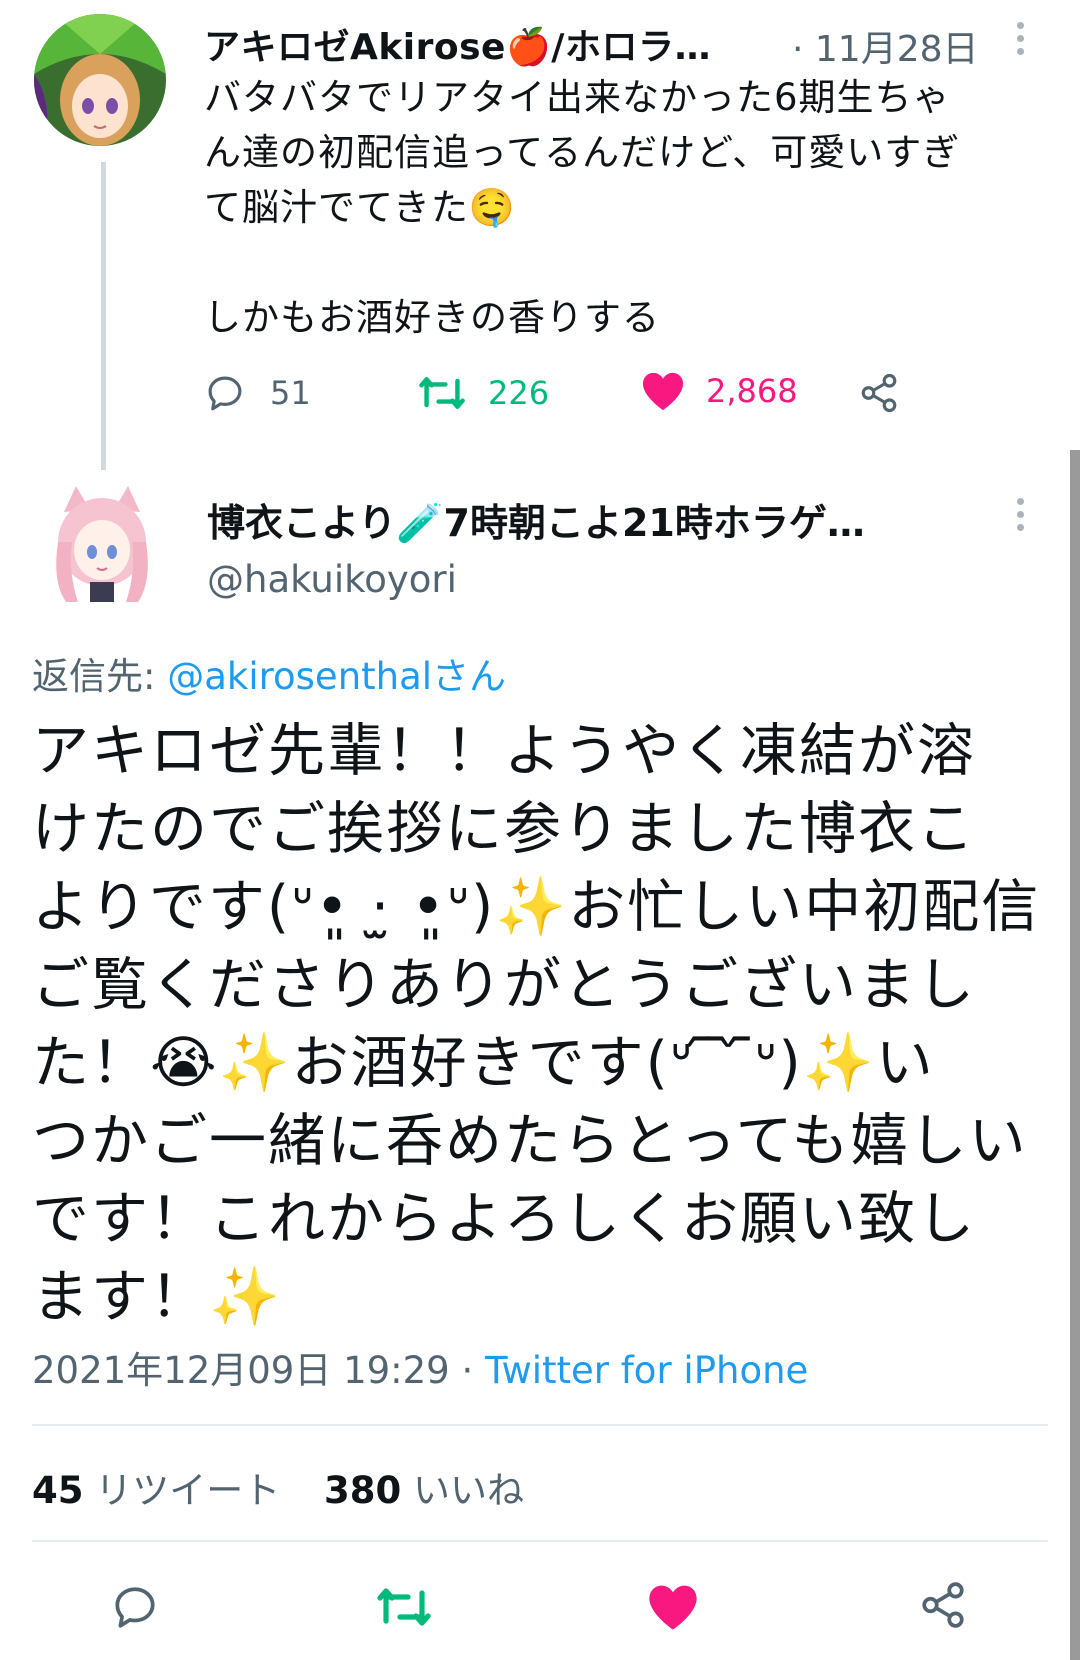 Image resolution: width=1080 pixels, height=1660 pixels. Describe the element at coordinates (519, 393) in the screenshot. I see `retweet-count: 226` at that location.